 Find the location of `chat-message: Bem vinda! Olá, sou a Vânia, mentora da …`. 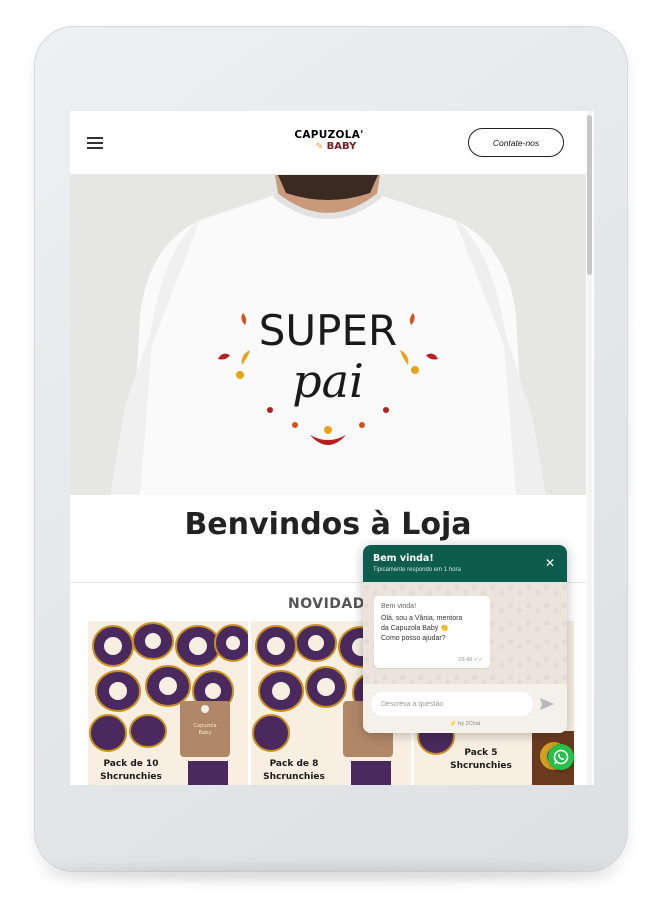

chat-message: Bem vinda! Olá, sou a Vânia, mentora da … is located at coordinates (432, 632).